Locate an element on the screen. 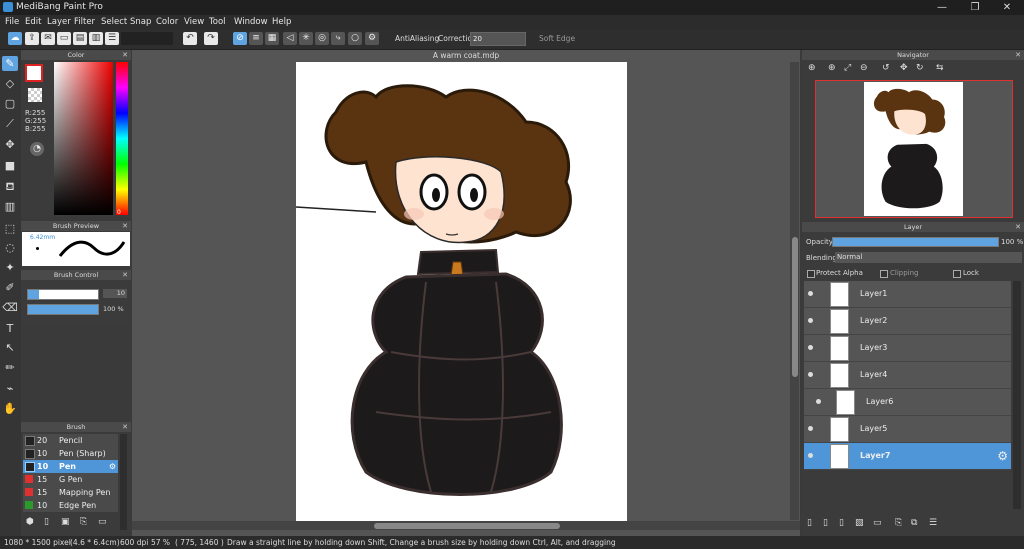  hue-slider is located at coordinates (122, 138).